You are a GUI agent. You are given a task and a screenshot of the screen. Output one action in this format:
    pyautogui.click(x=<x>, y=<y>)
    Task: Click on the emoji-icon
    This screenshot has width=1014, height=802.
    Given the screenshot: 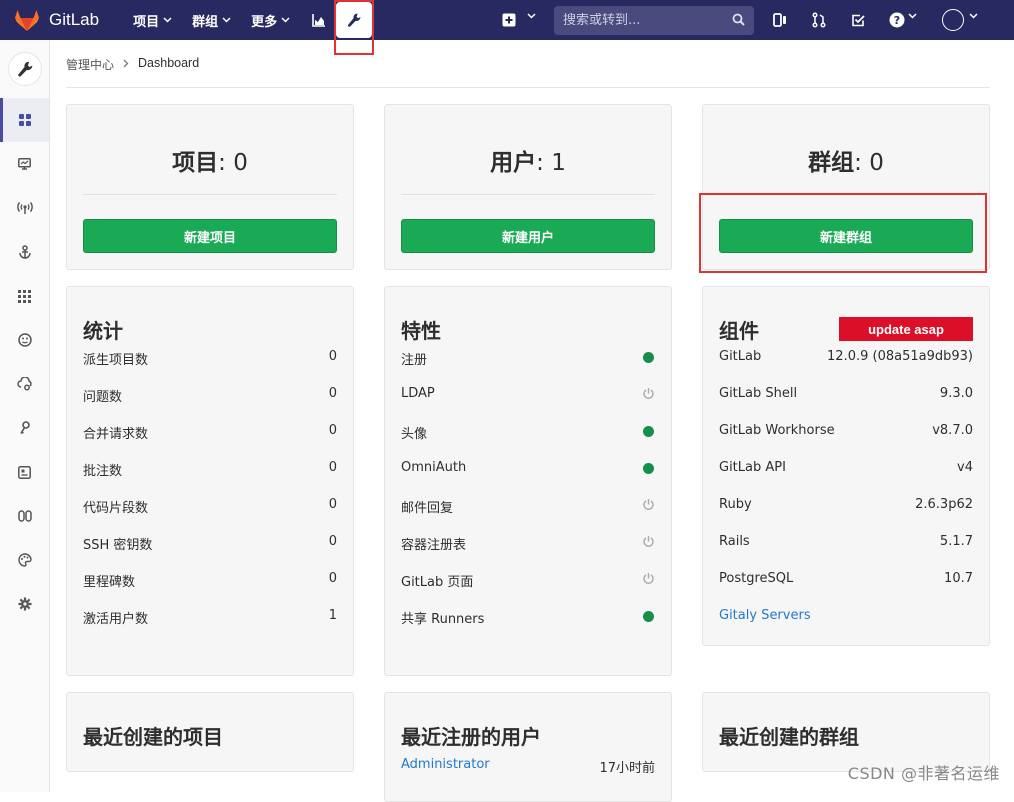 What is the action you would take?
    pyautogui.click(x=25, y=340)
    